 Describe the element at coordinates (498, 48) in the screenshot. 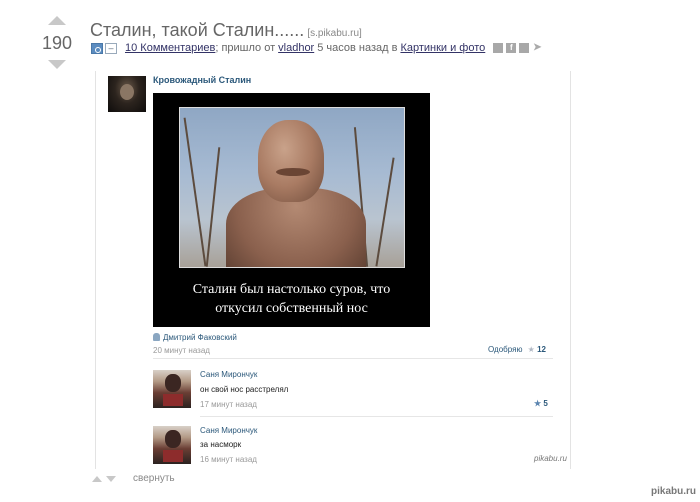

I see `save-icon` at that location.